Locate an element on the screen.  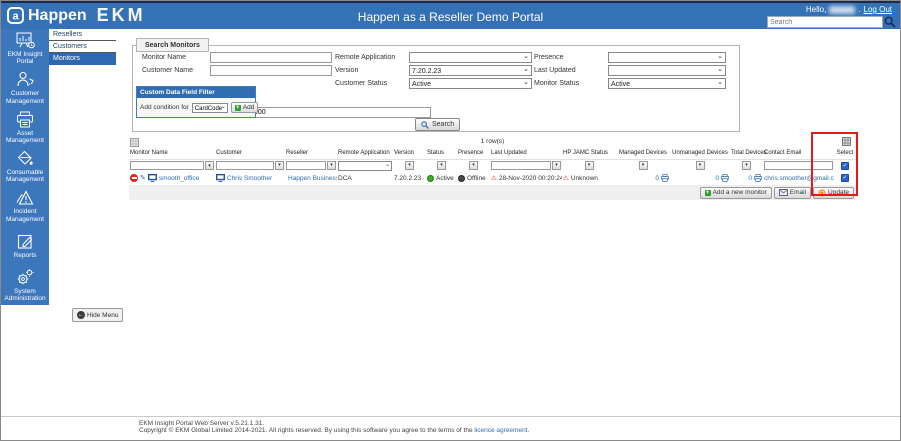
filter-version-button is located at coordinates (409, 166).